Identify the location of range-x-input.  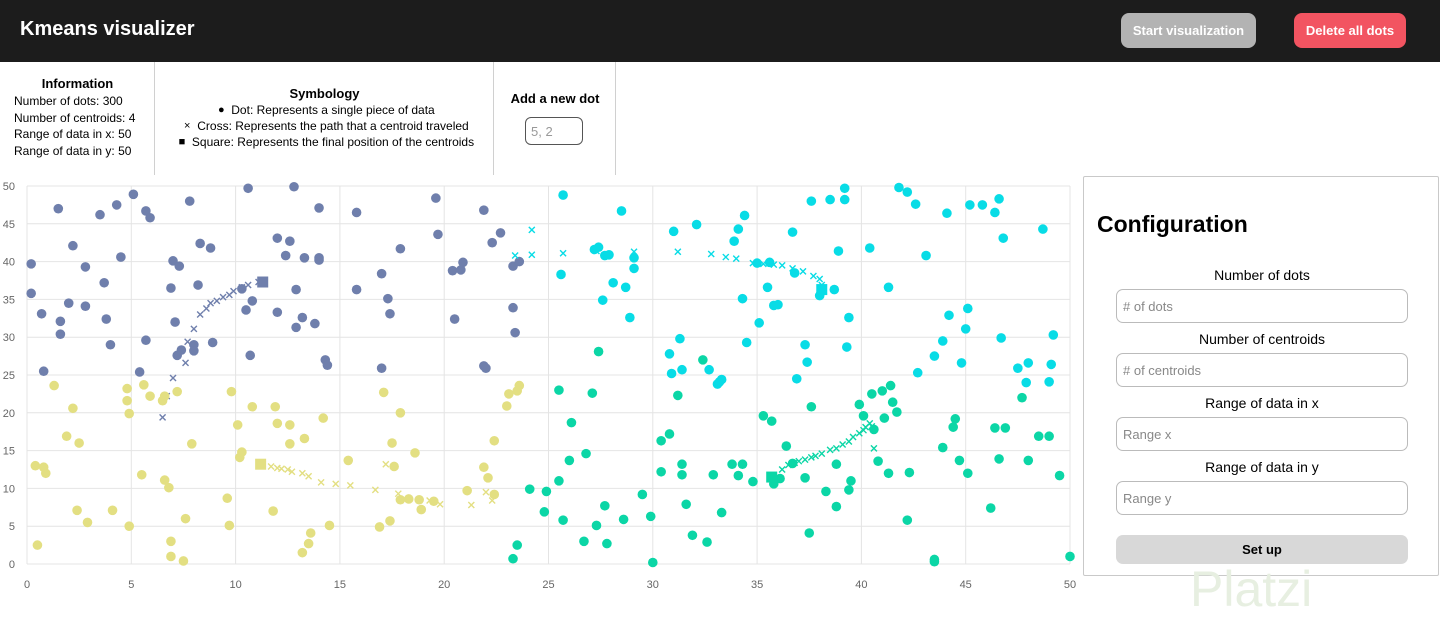
(1262, 434).